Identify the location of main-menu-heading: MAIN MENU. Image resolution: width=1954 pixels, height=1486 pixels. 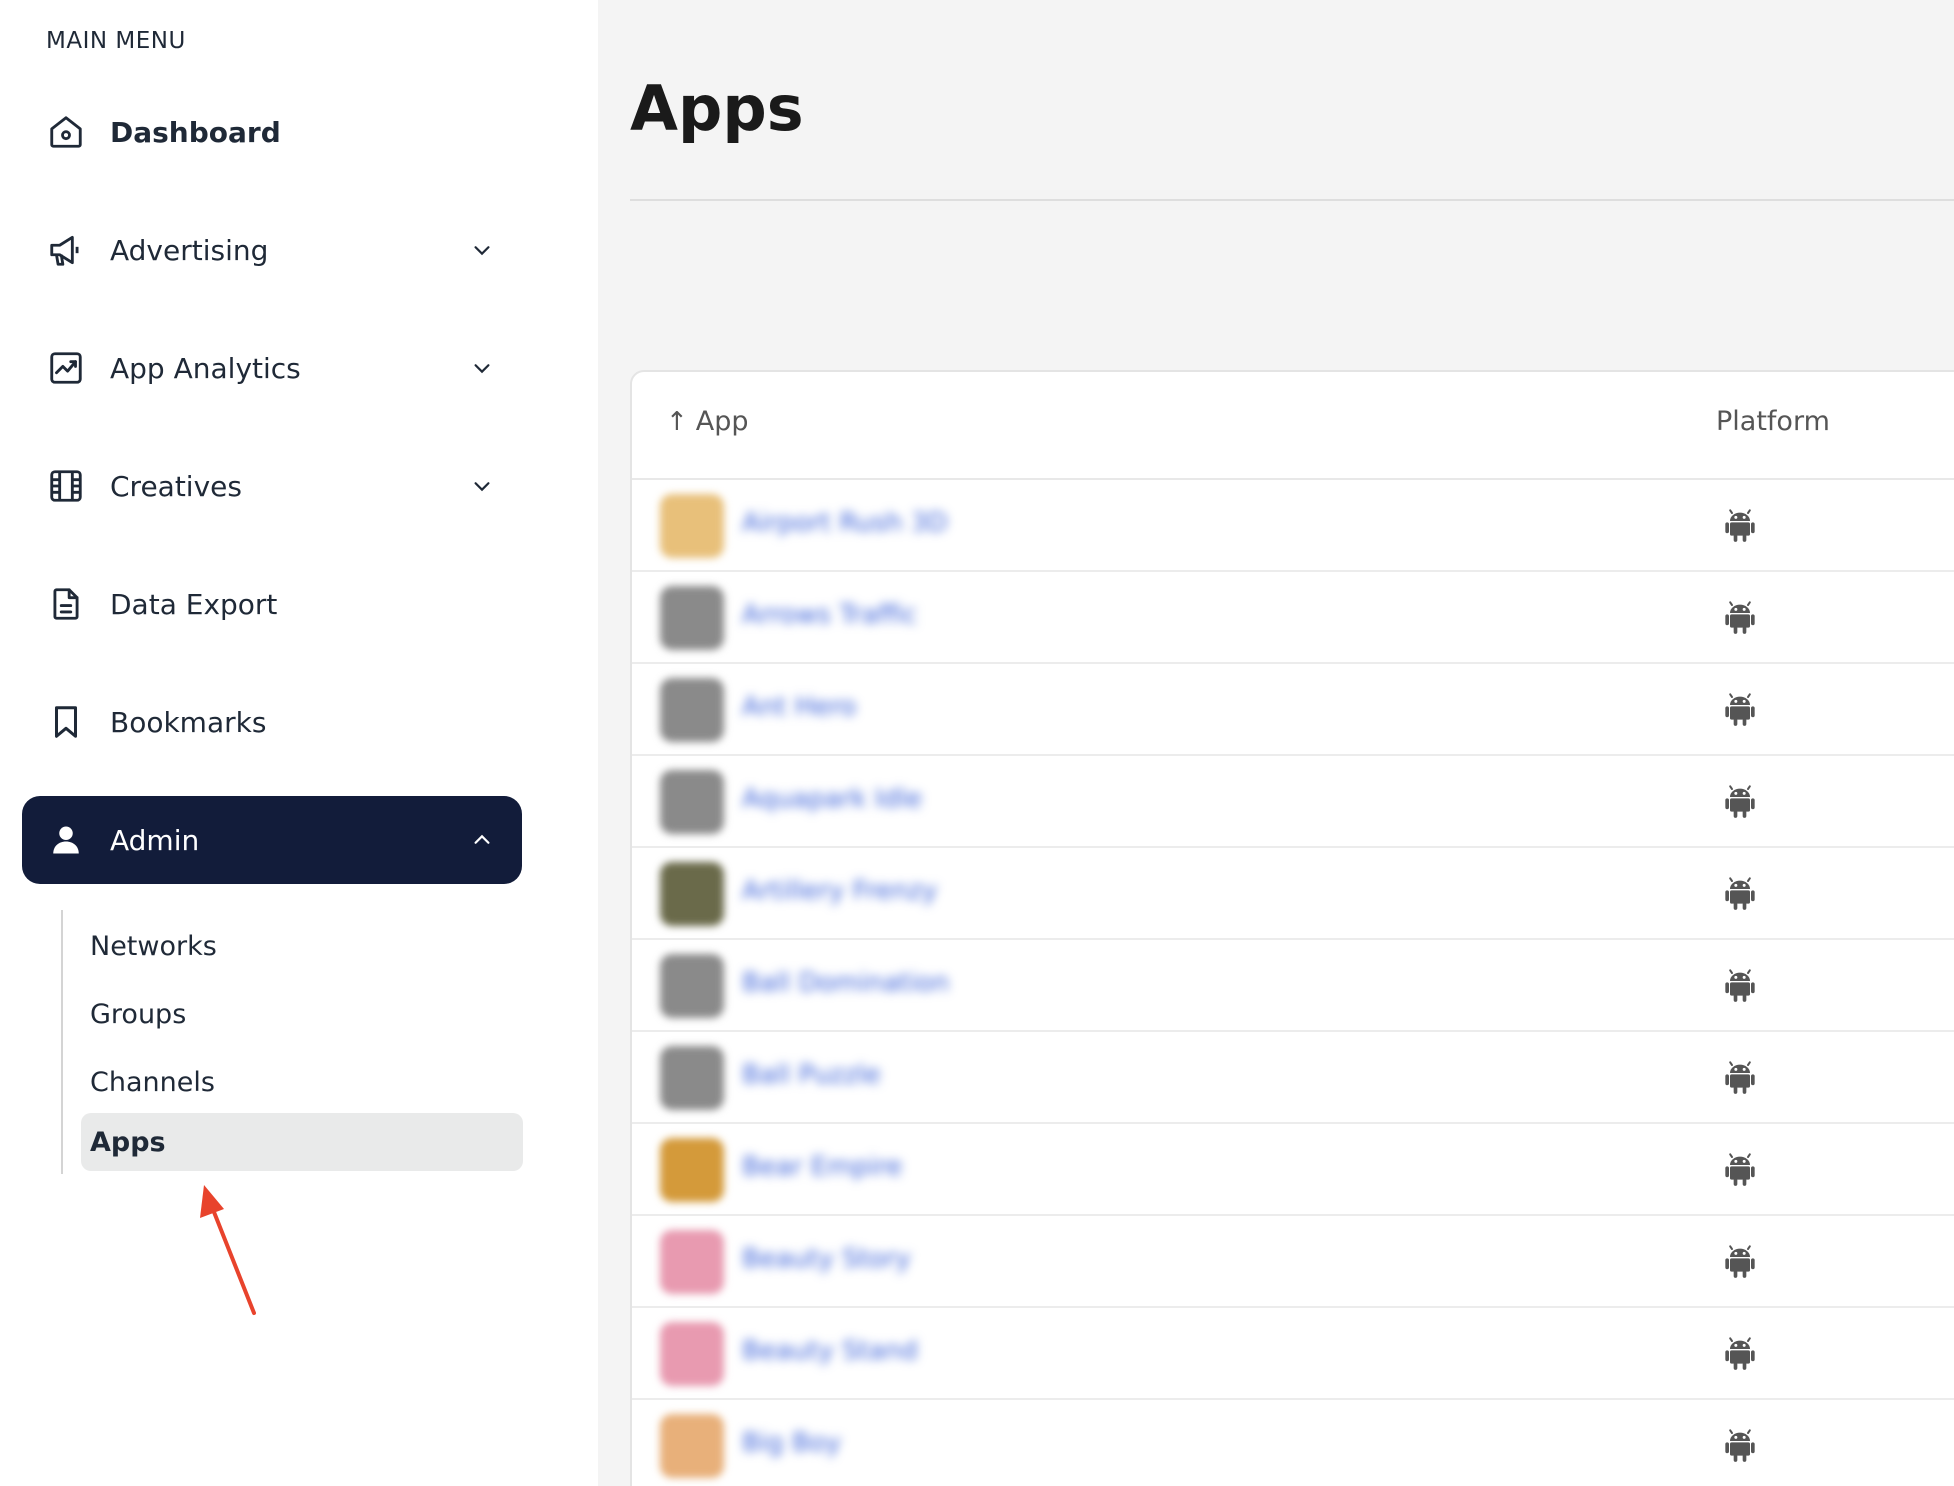
(116, 41).